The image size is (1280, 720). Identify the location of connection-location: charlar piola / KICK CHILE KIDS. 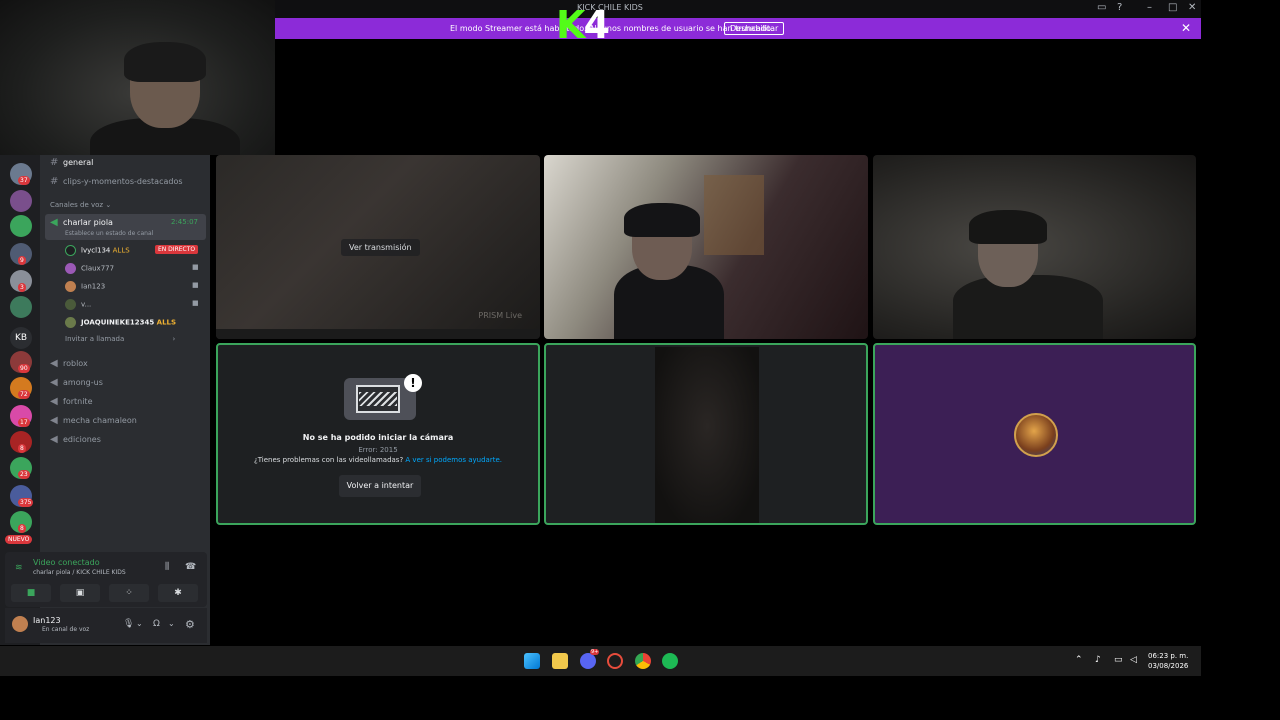
(79, 572).